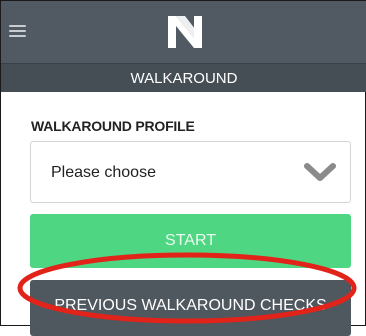 The image size is (366, 336). I want to click on chevron-down-icon, so click(320, 172).